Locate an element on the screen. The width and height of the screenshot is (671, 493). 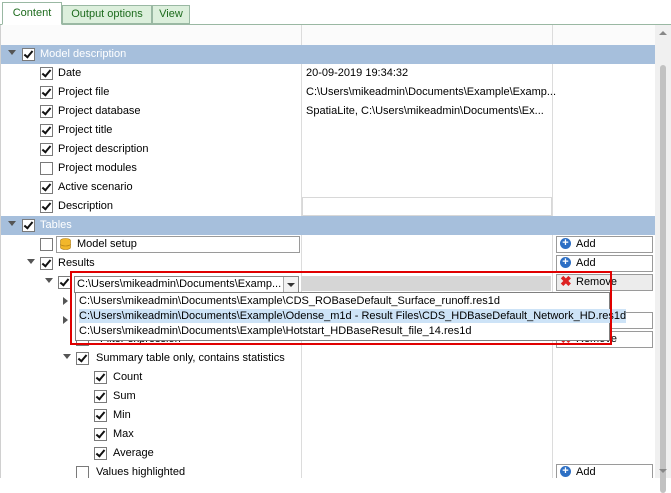
tab-view: View is located at coordinates (171, 14).